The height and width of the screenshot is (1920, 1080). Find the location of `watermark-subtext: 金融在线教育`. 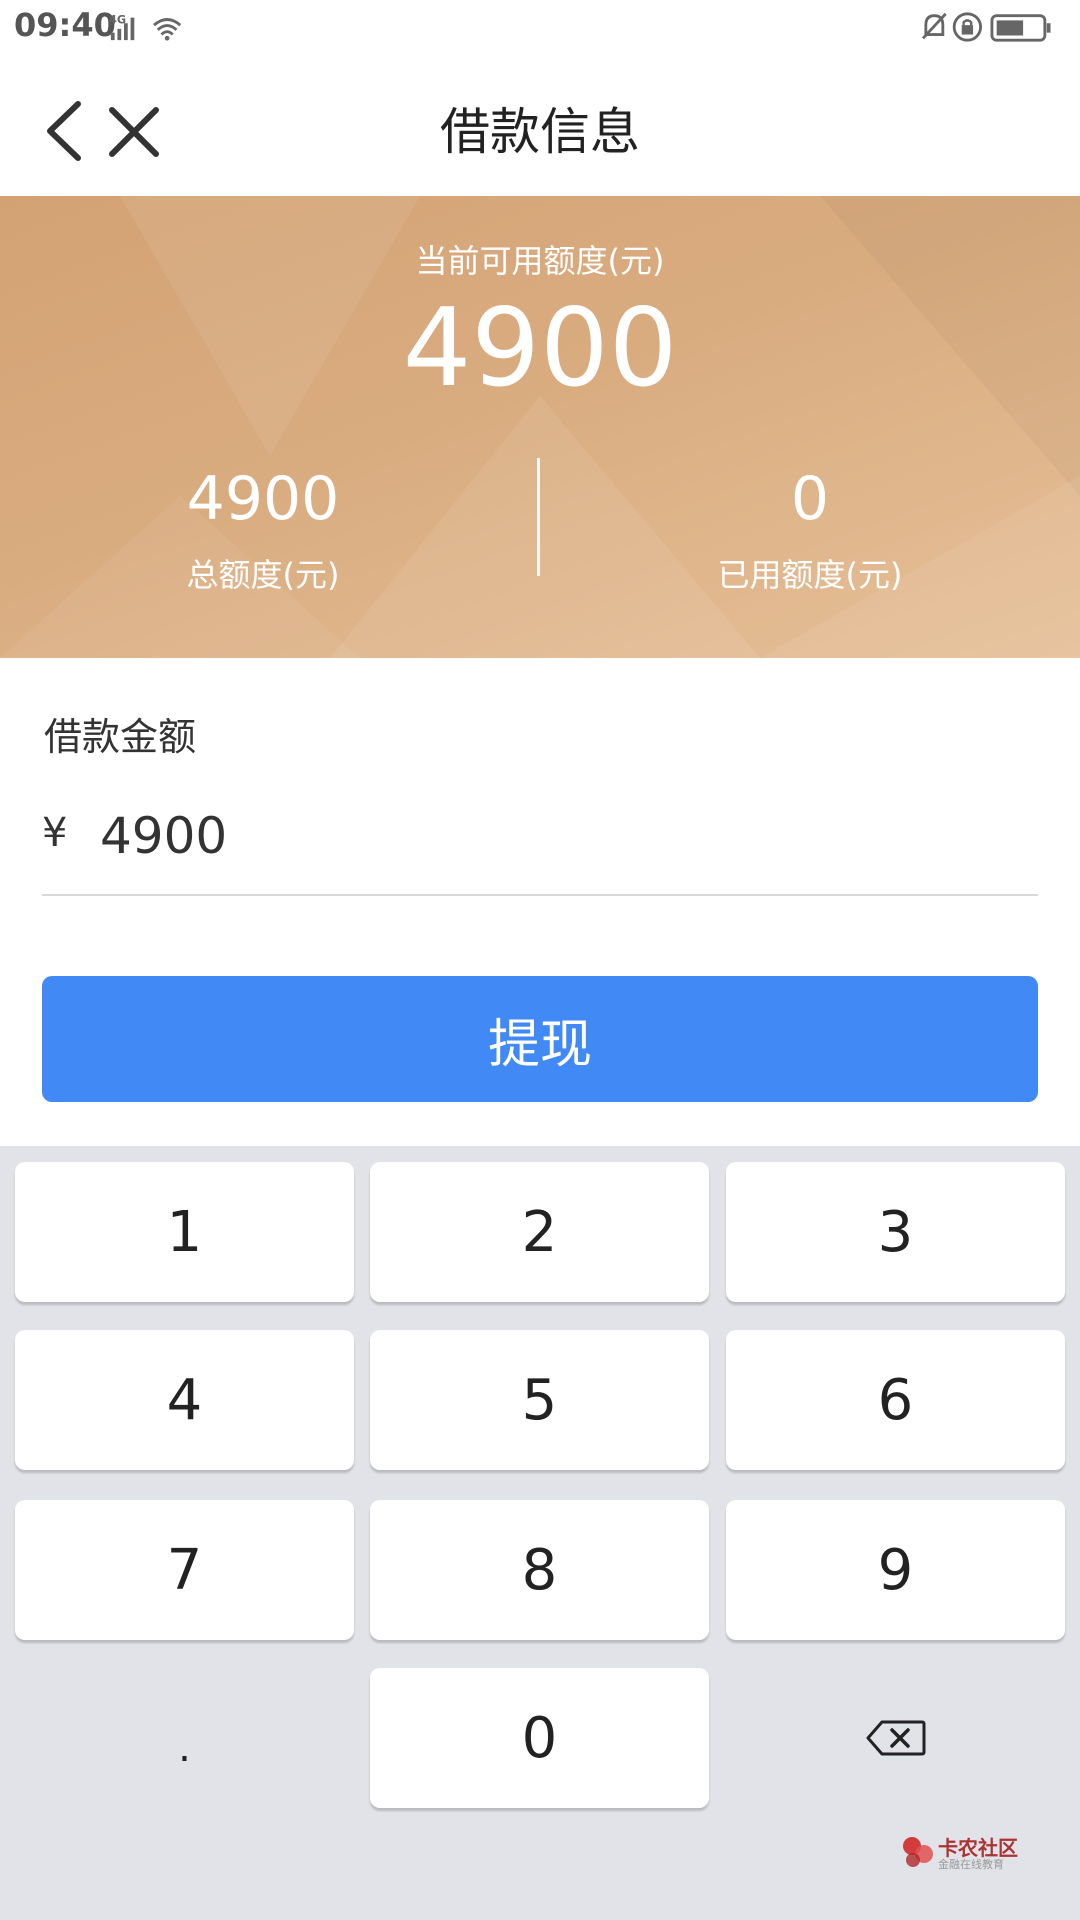

watermark-subtext: 金融在线教育 is located at coordinates (971, 1864).